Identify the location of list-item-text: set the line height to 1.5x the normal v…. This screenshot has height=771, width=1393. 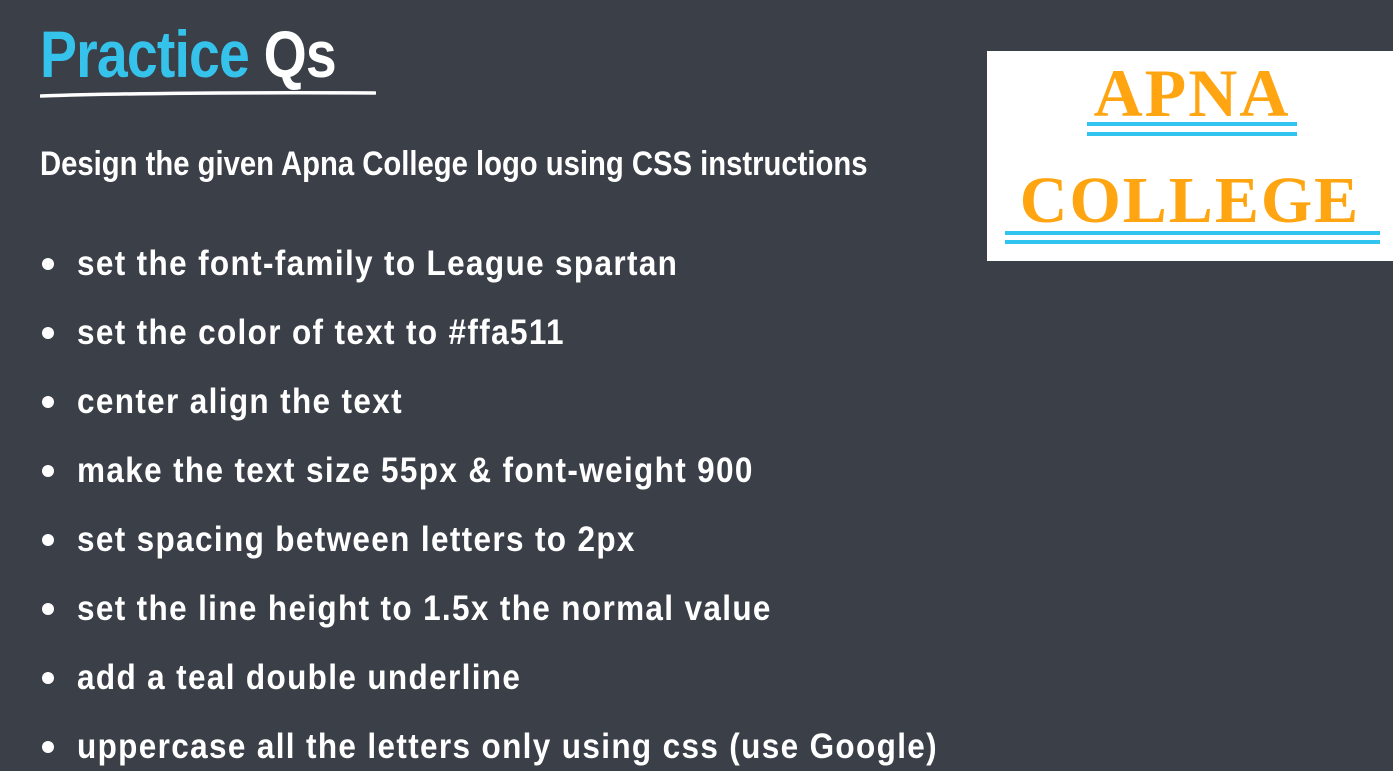
(424, 608).